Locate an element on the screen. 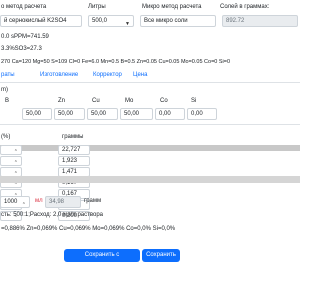 The height and width of the screenshot is (300, 320). micro-input-co: 0,00 is located at coordinates (170, 114).